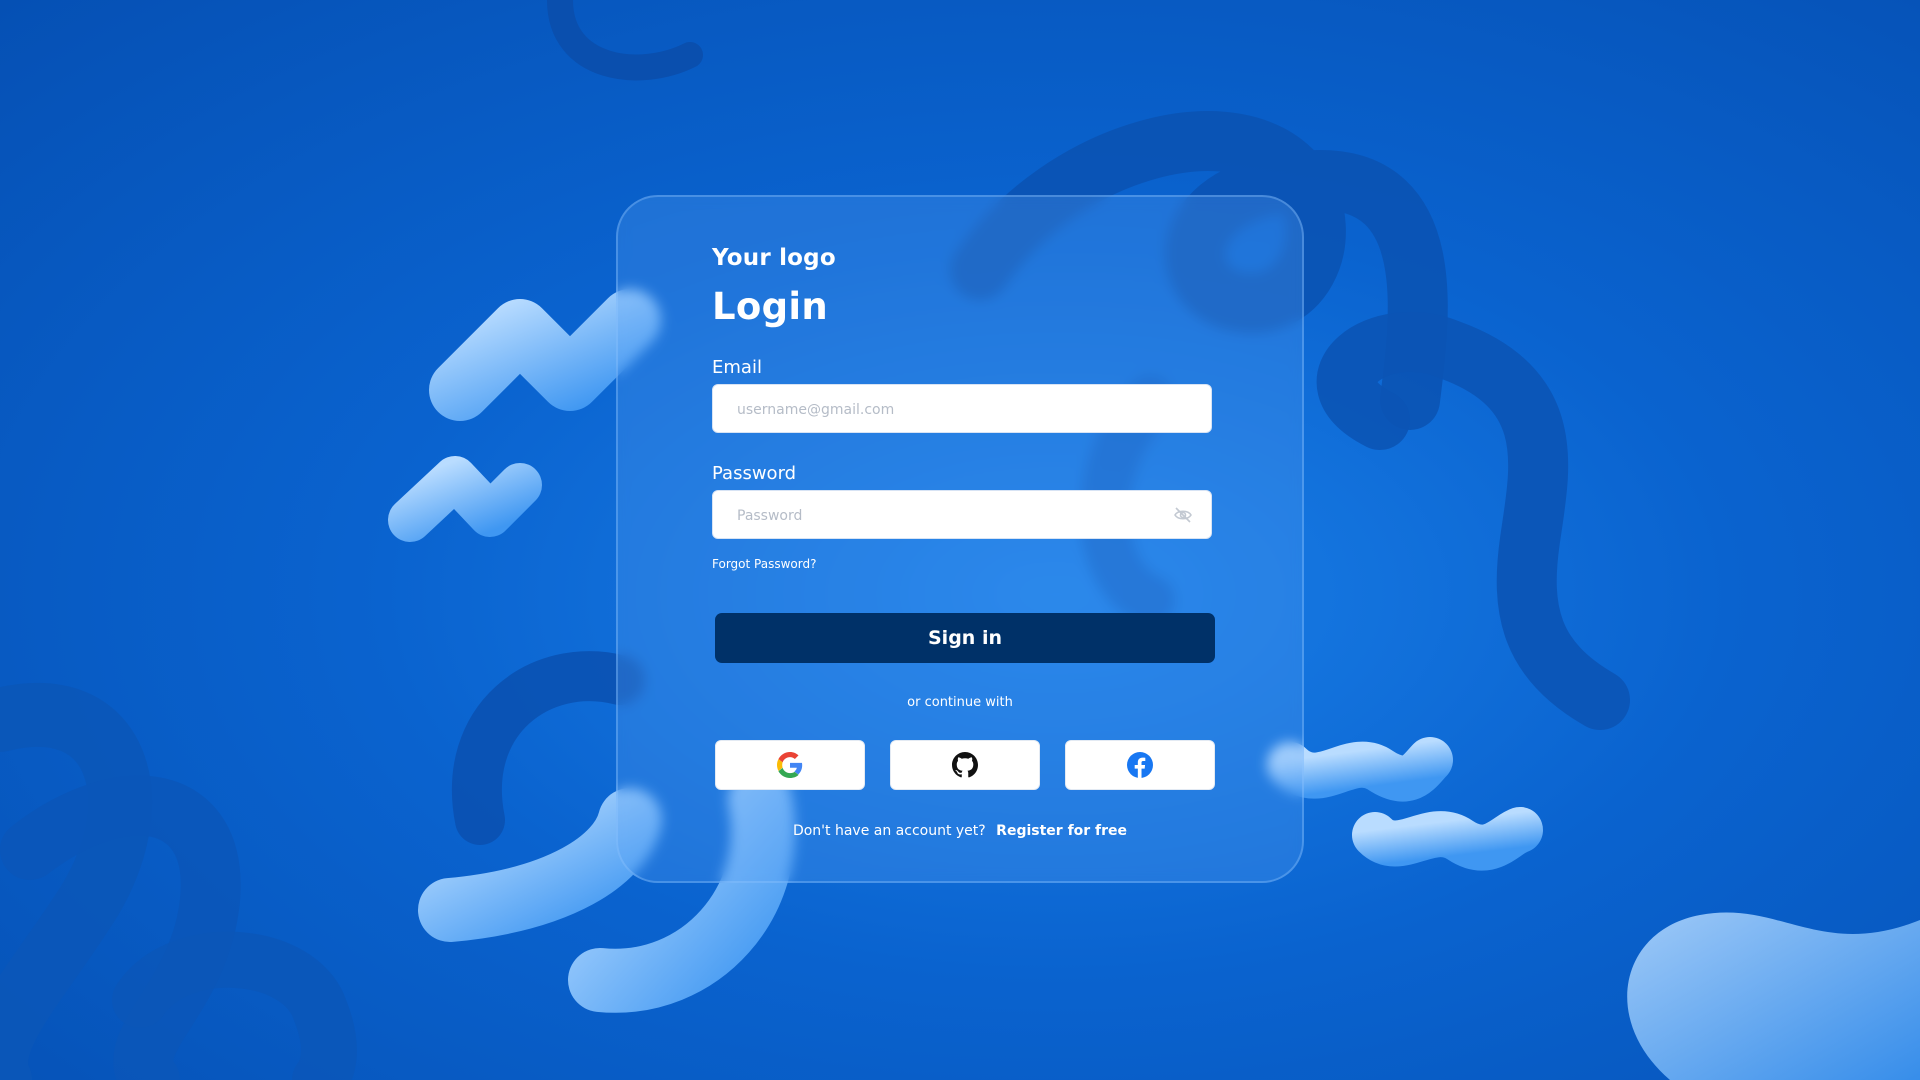 The width and height of the screenshot is (1920, 1080). What do you see at coordinates (737, 367) in the screenshot?
I see `email-label: Email` at bounding box center [737, 367].